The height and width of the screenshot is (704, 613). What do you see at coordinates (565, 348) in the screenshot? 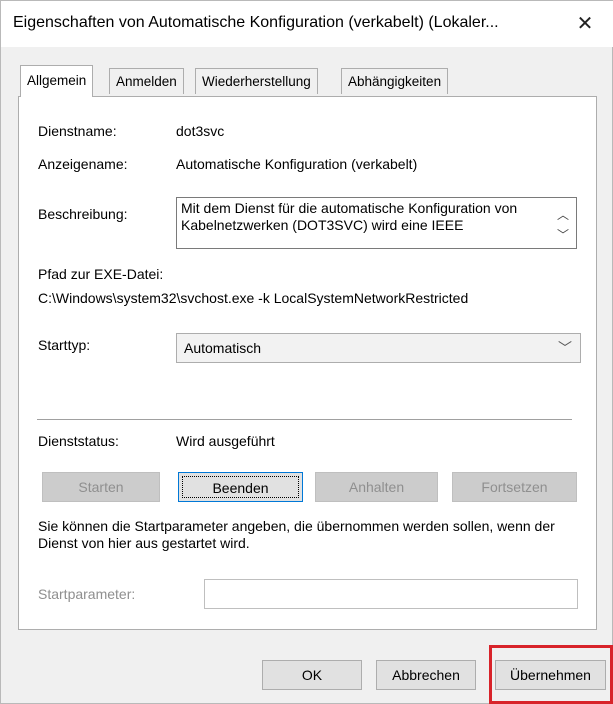
I see `chevron-down-icon: ﹀` at bounding box center [565, 348].